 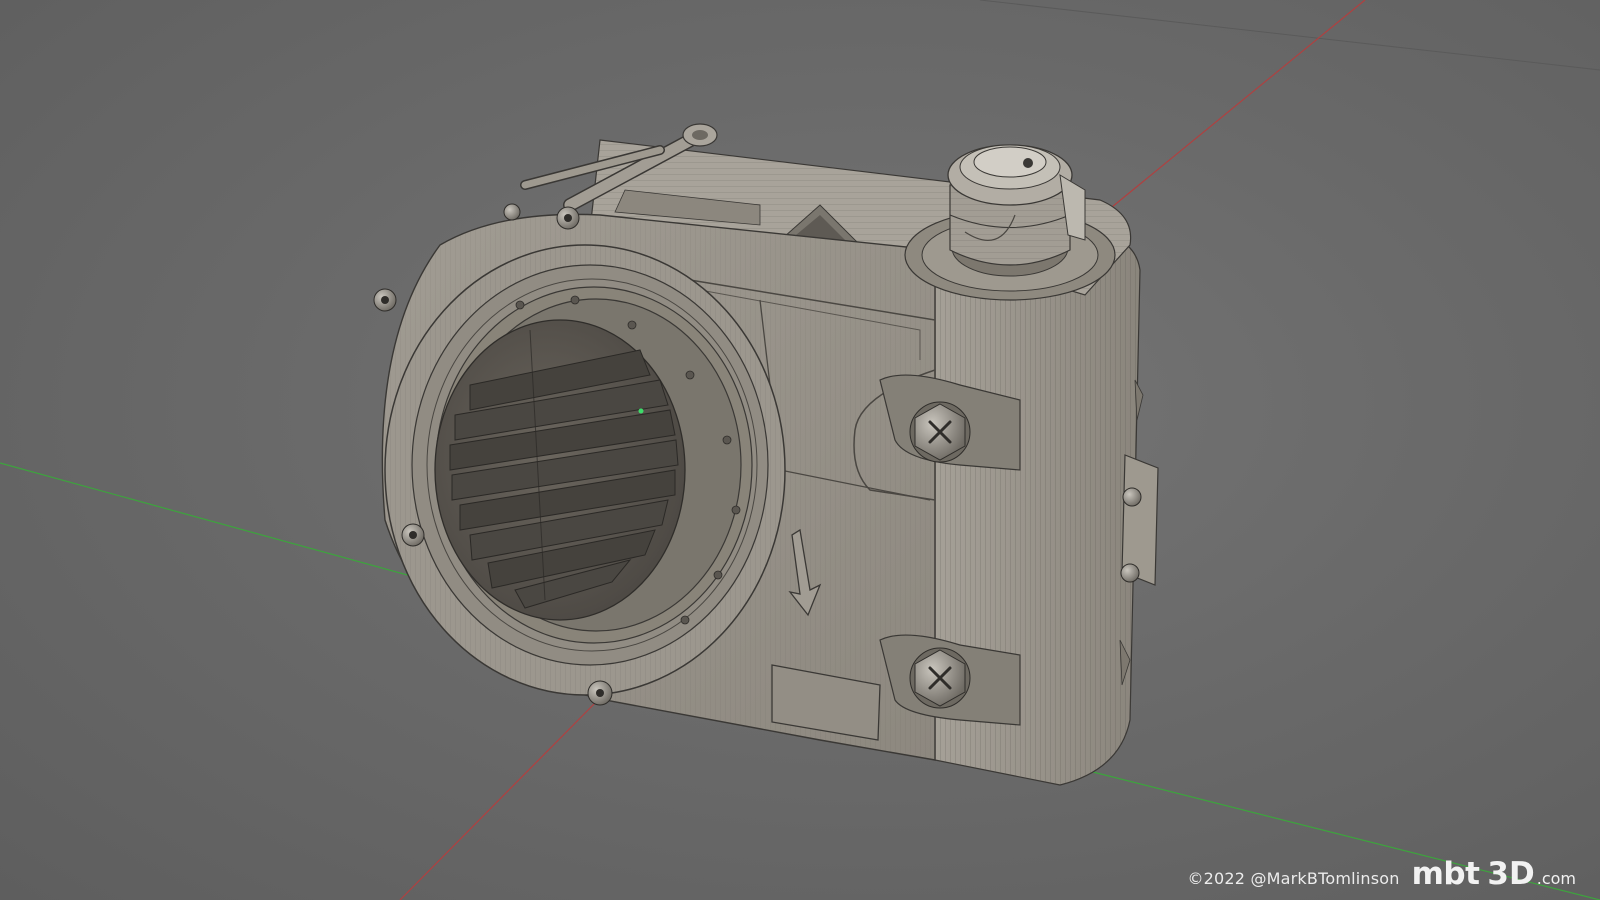 I want to click on red-axis-line-lower, so click(x=499, y=799).